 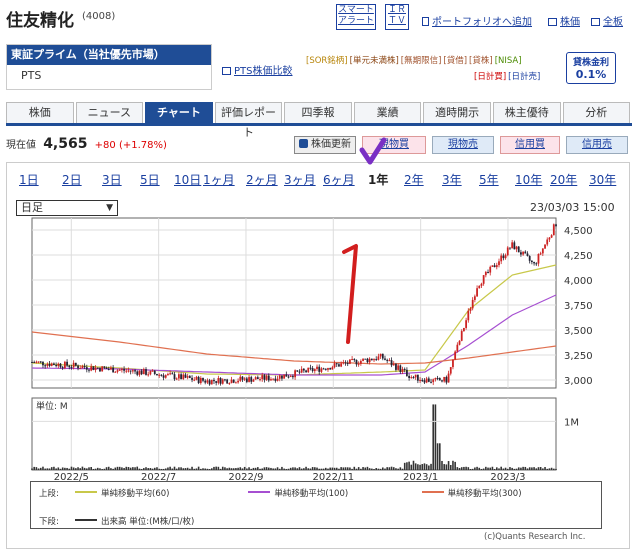 I want to click on legend-series-item: 単純移動平均(300), so click(x=508, y=493).